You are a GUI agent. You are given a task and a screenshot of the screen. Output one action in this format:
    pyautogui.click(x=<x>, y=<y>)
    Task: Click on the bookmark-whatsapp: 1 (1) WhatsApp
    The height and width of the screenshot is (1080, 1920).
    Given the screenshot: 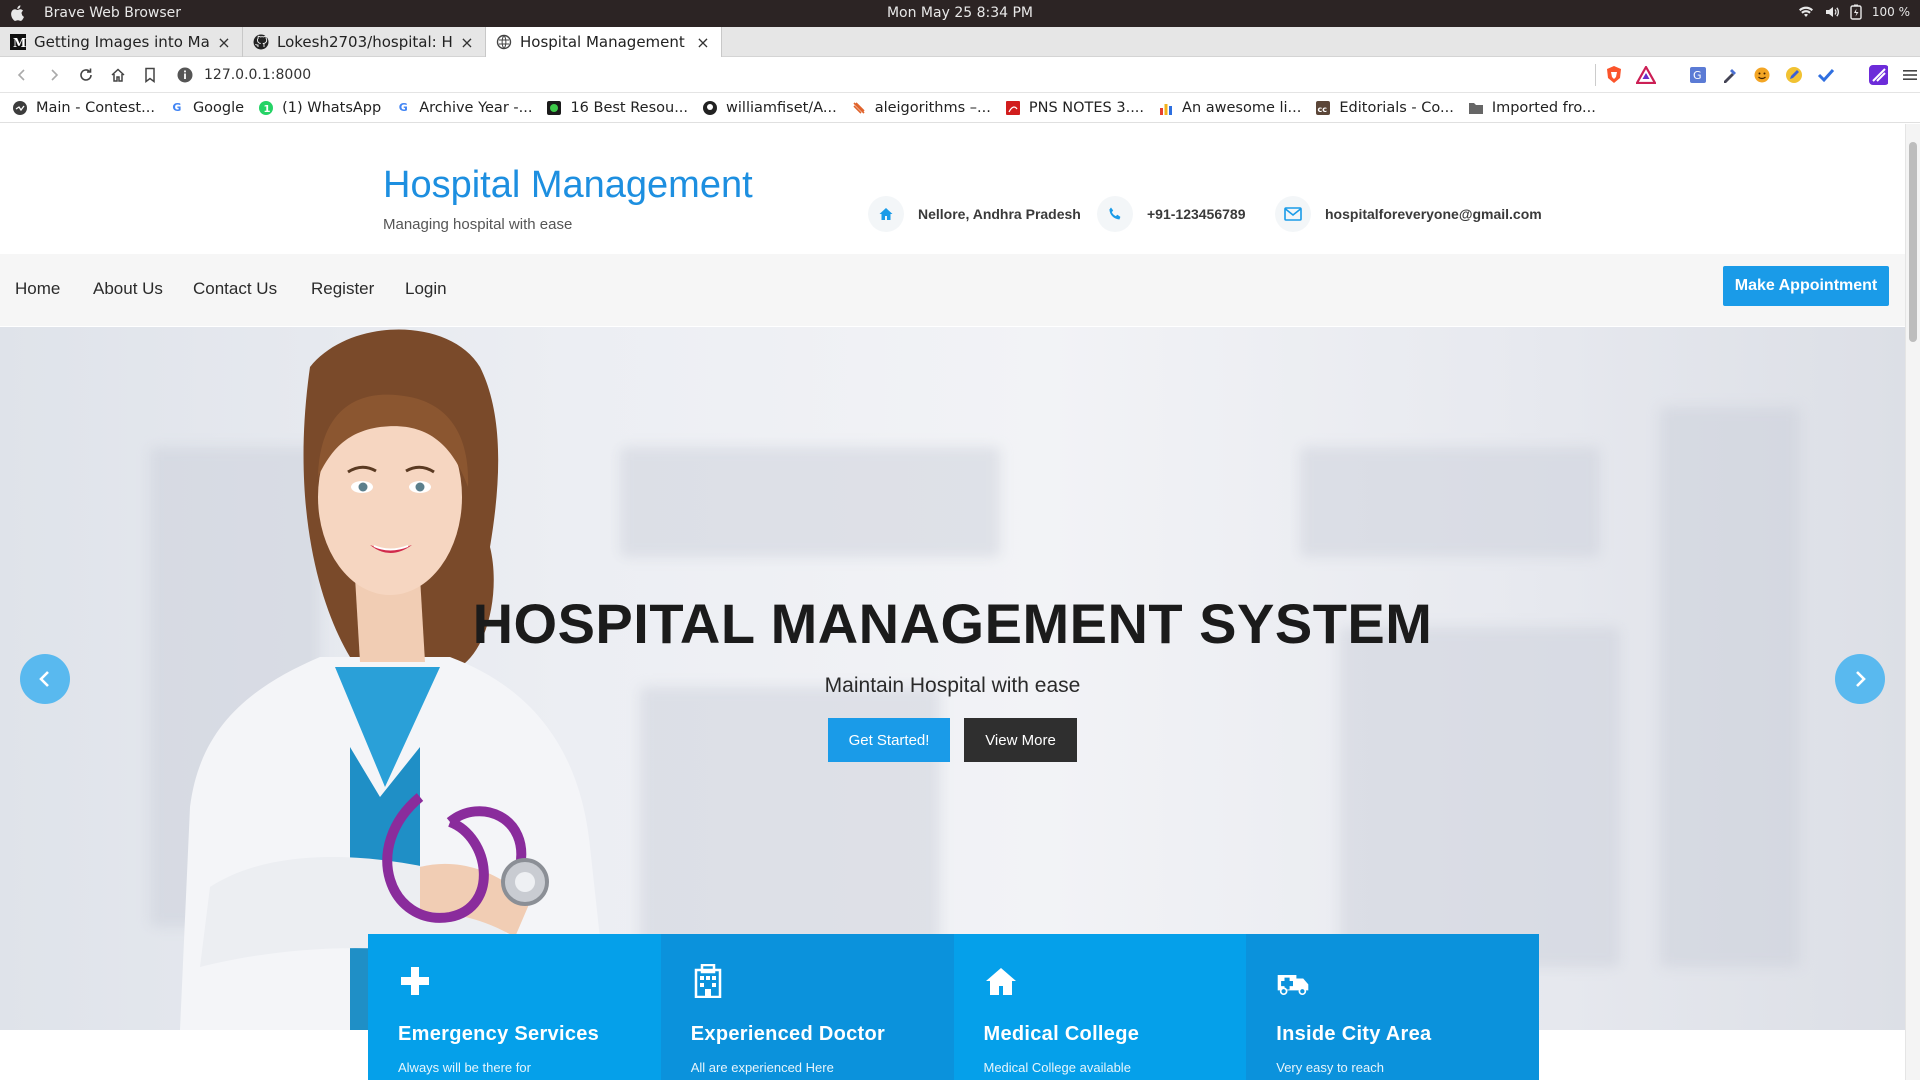 What is the action you would take?
    pyautogui.click(x=319, y=108)
    